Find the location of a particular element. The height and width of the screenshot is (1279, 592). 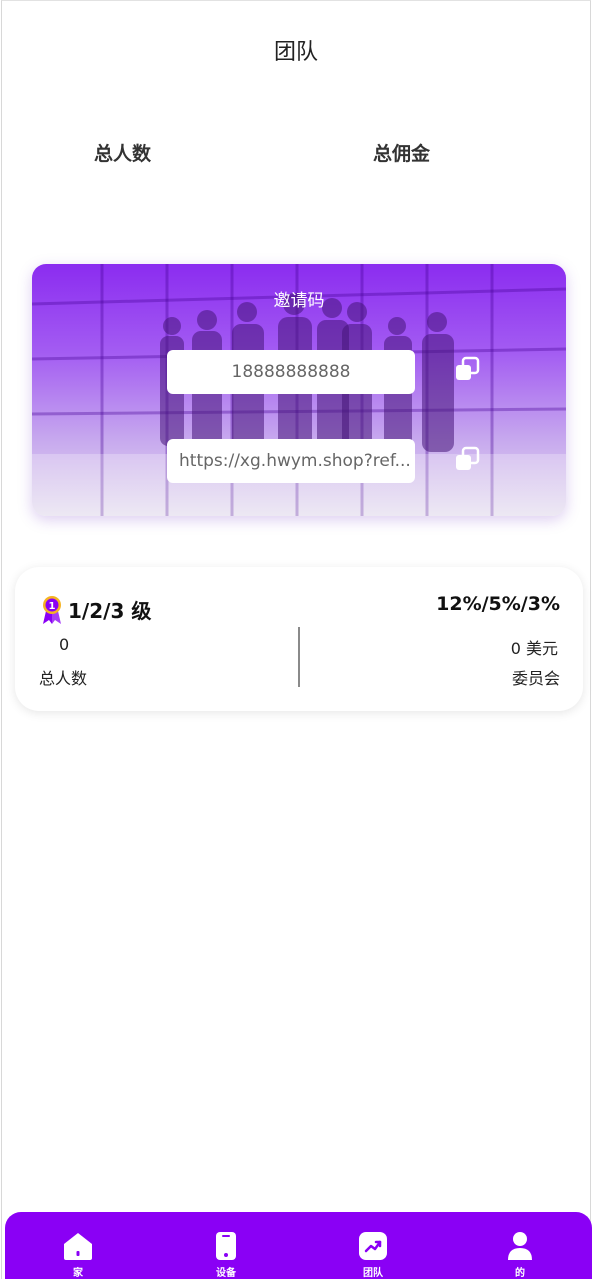

tab-device-label: 设备 is located at coordinates (226, 1273).